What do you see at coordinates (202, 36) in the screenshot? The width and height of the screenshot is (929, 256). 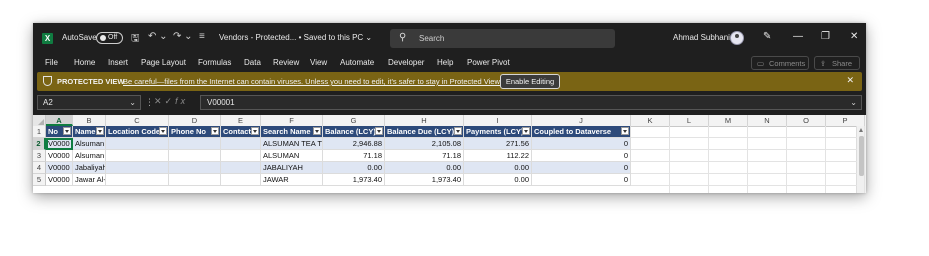 I see `customize-qat-icon: ≡` at bounding box center [202, 36].